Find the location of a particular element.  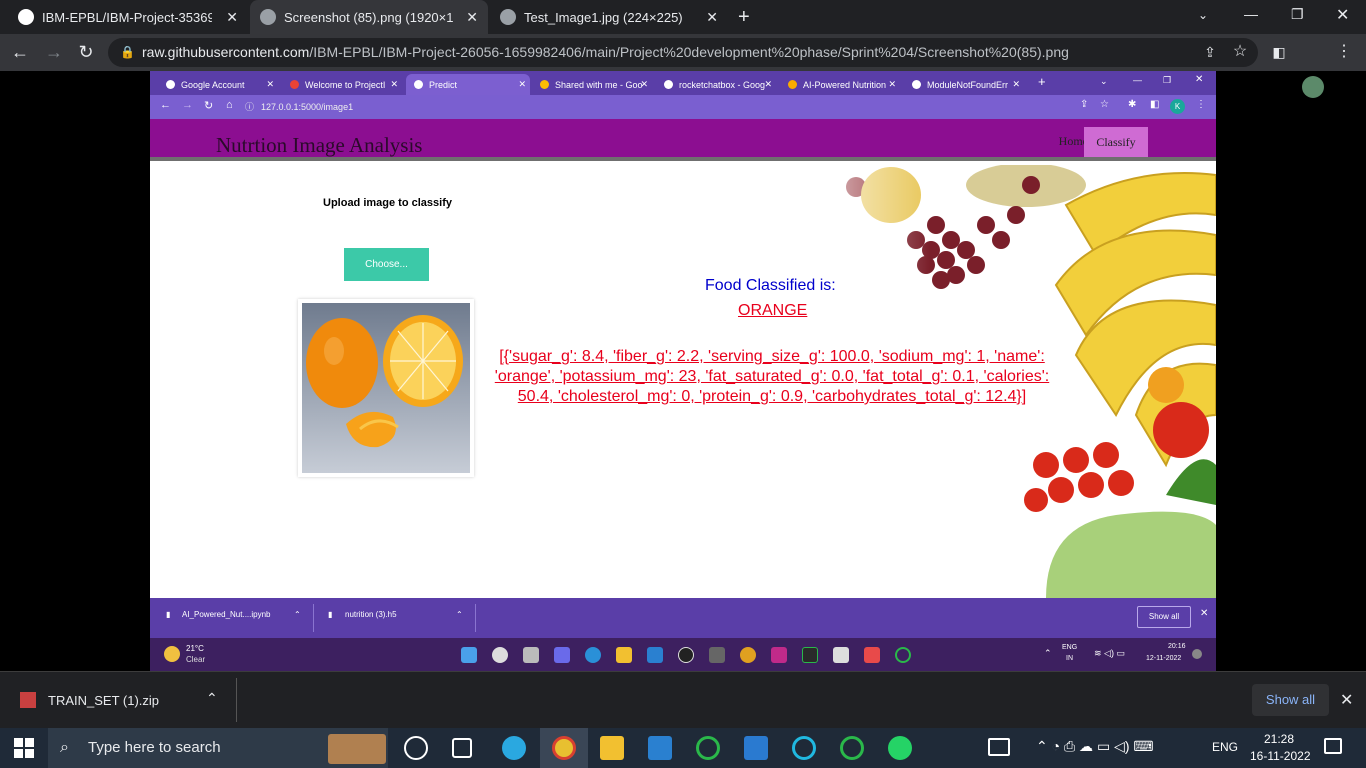

clock-time: 21:28 is located at coordinates (1279, 739).